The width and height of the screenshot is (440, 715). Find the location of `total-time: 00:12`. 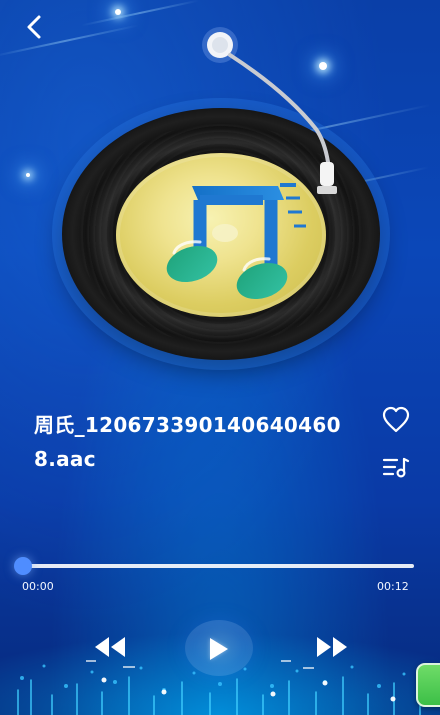

total-time: 00:12 is located at coordinates (393, 586).